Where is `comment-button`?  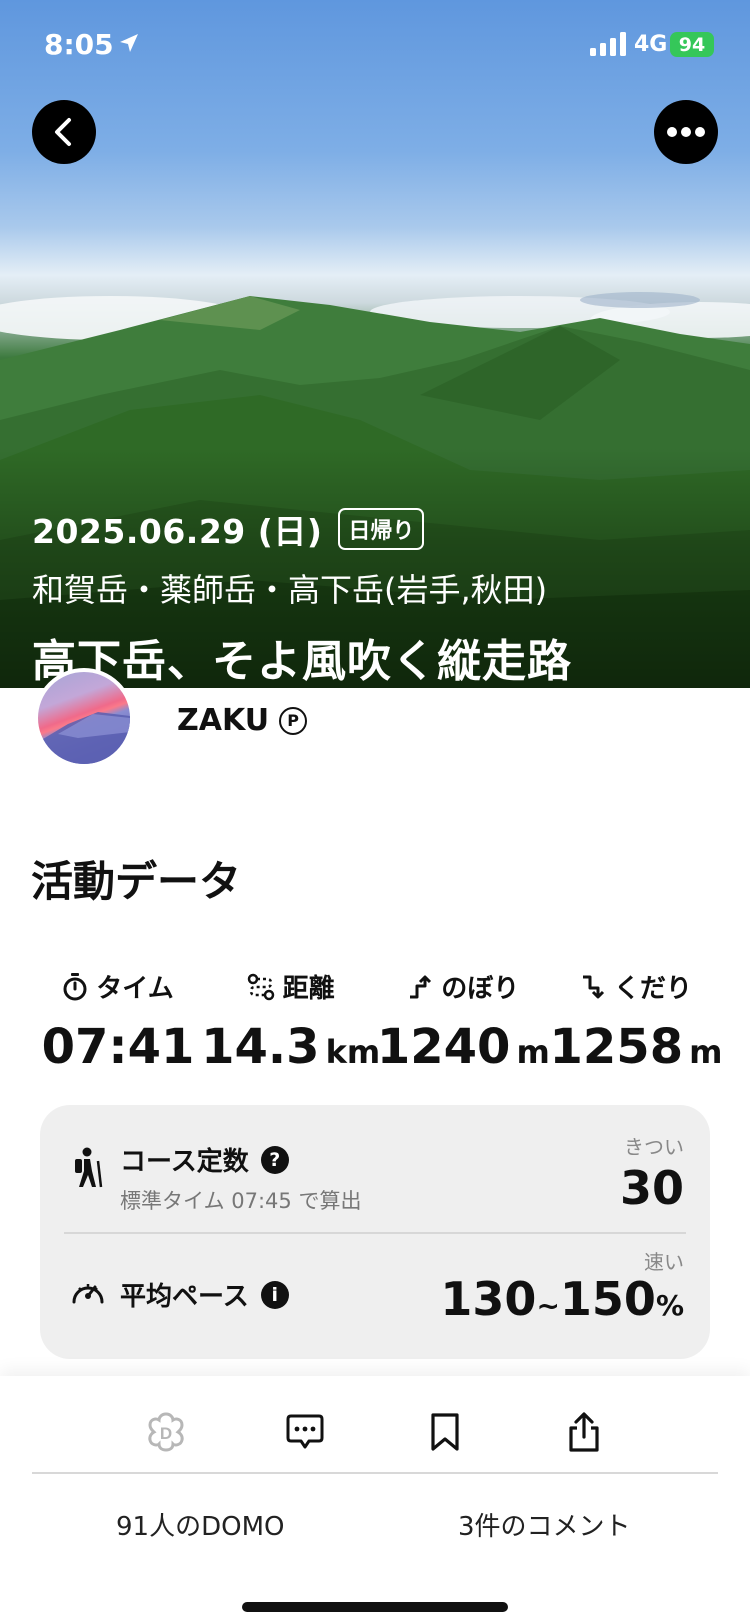
comment-button is located at coordinates (305, 1432).